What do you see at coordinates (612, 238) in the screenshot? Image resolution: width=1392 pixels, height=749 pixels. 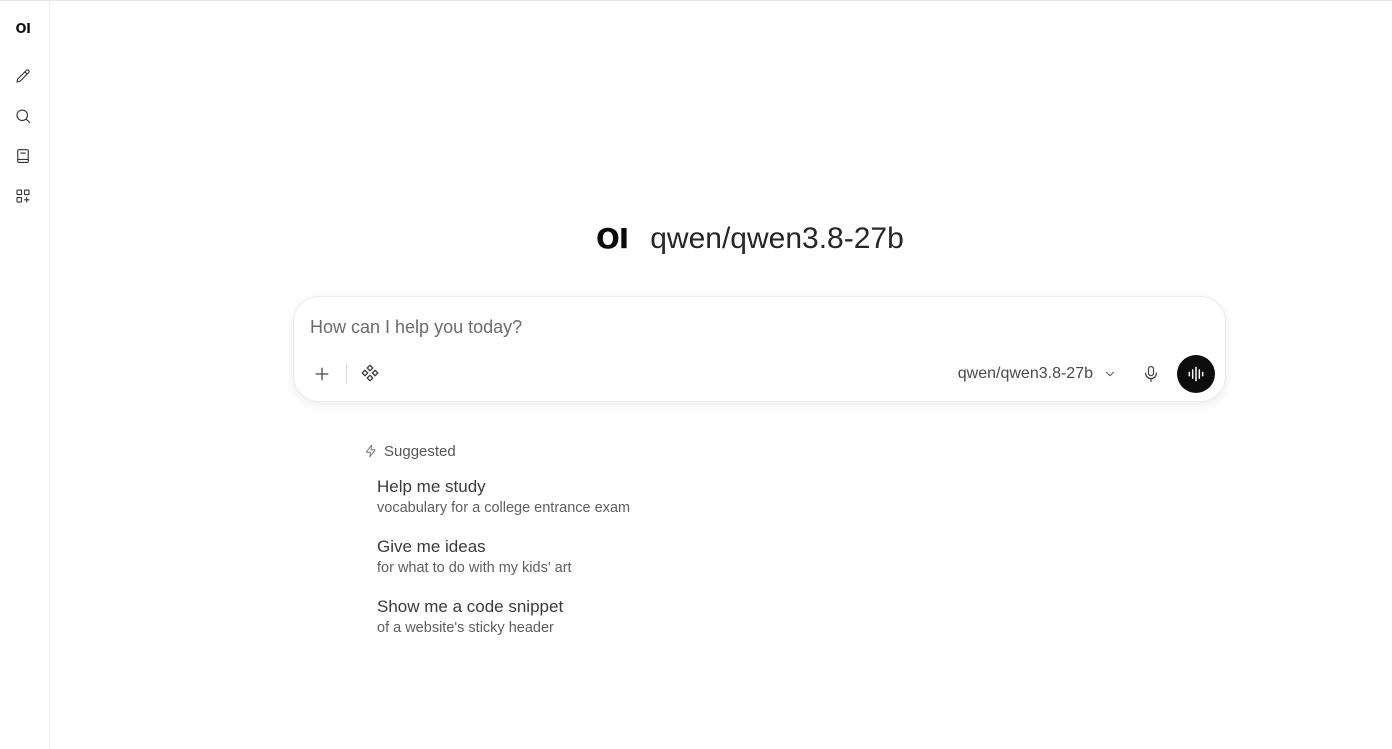 I see `hero-logo: OI` at bounding box center [612, 238].